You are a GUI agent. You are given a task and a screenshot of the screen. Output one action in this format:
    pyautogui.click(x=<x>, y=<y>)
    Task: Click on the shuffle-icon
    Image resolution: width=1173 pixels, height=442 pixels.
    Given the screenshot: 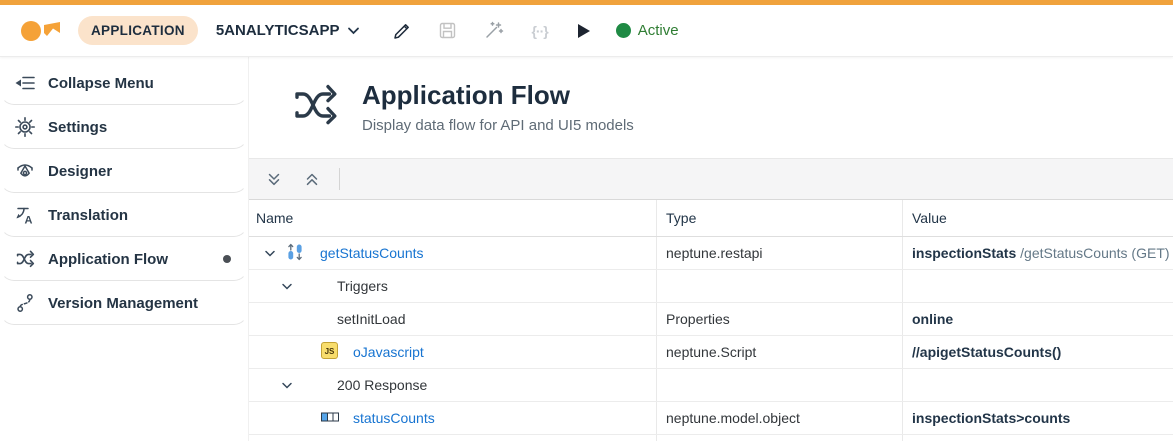 What is the action you would take?
    pyautogui.click(x=25, y=259)
    